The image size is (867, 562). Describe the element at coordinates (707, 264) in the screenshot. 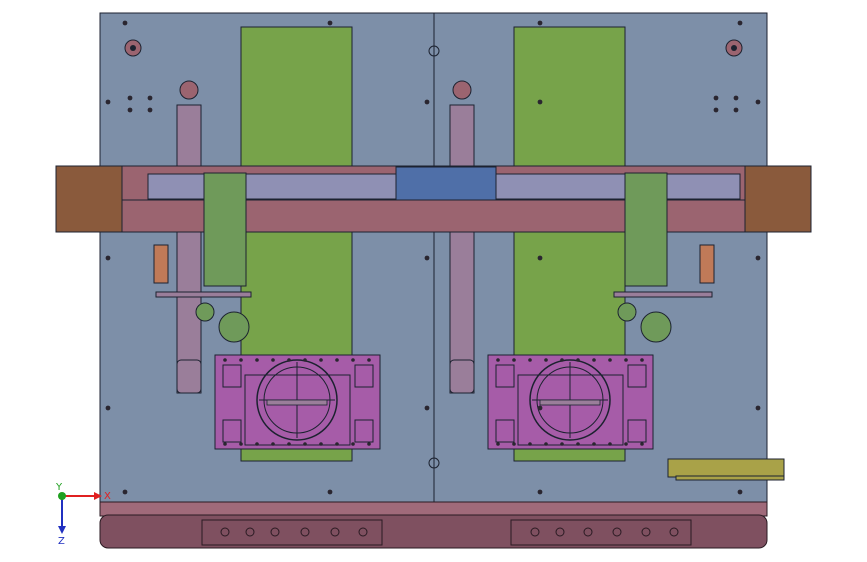

I see `copper-part-right` at that location.